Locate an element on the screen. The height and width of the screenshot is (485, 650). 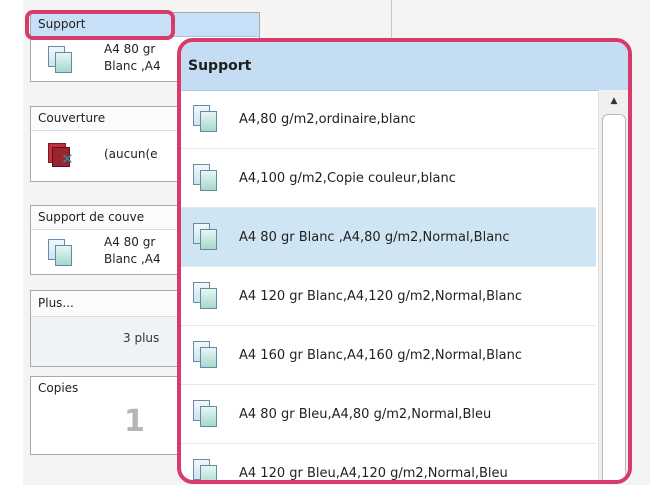
dropdown-title: Support is located at coordinates (404, 66).